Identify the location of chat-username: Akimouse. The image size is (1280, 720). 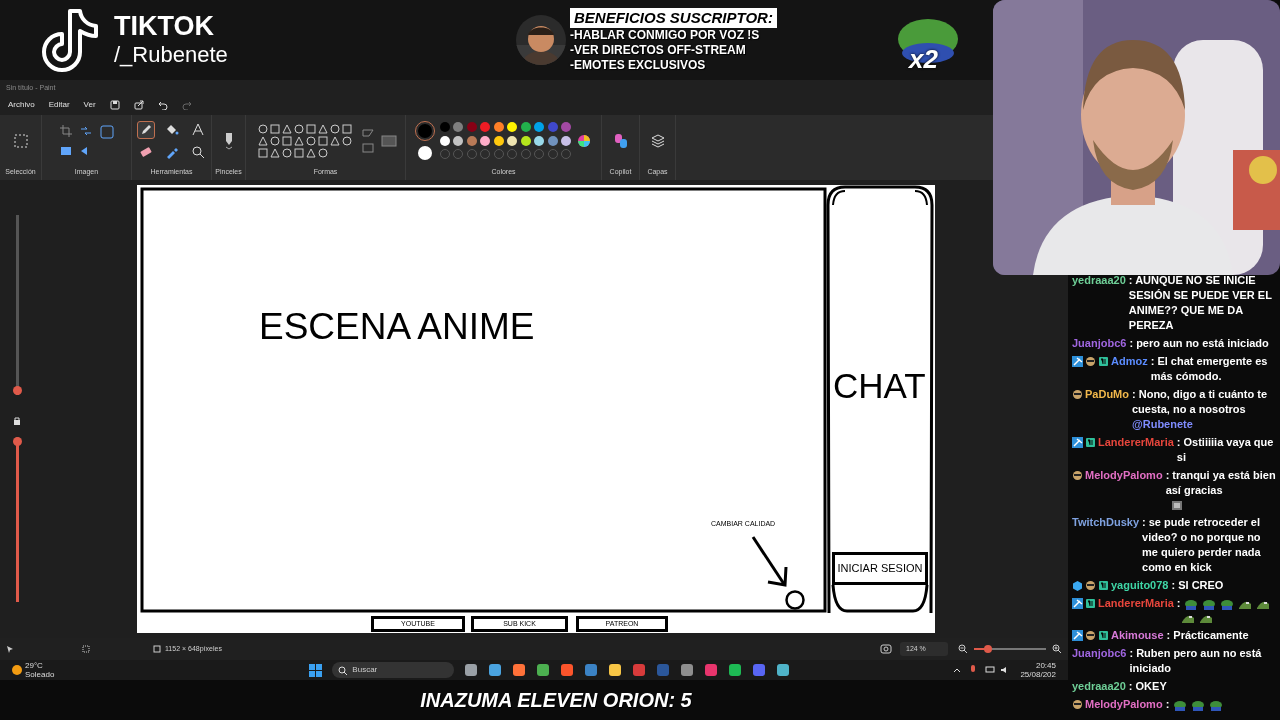
(1137, 635).